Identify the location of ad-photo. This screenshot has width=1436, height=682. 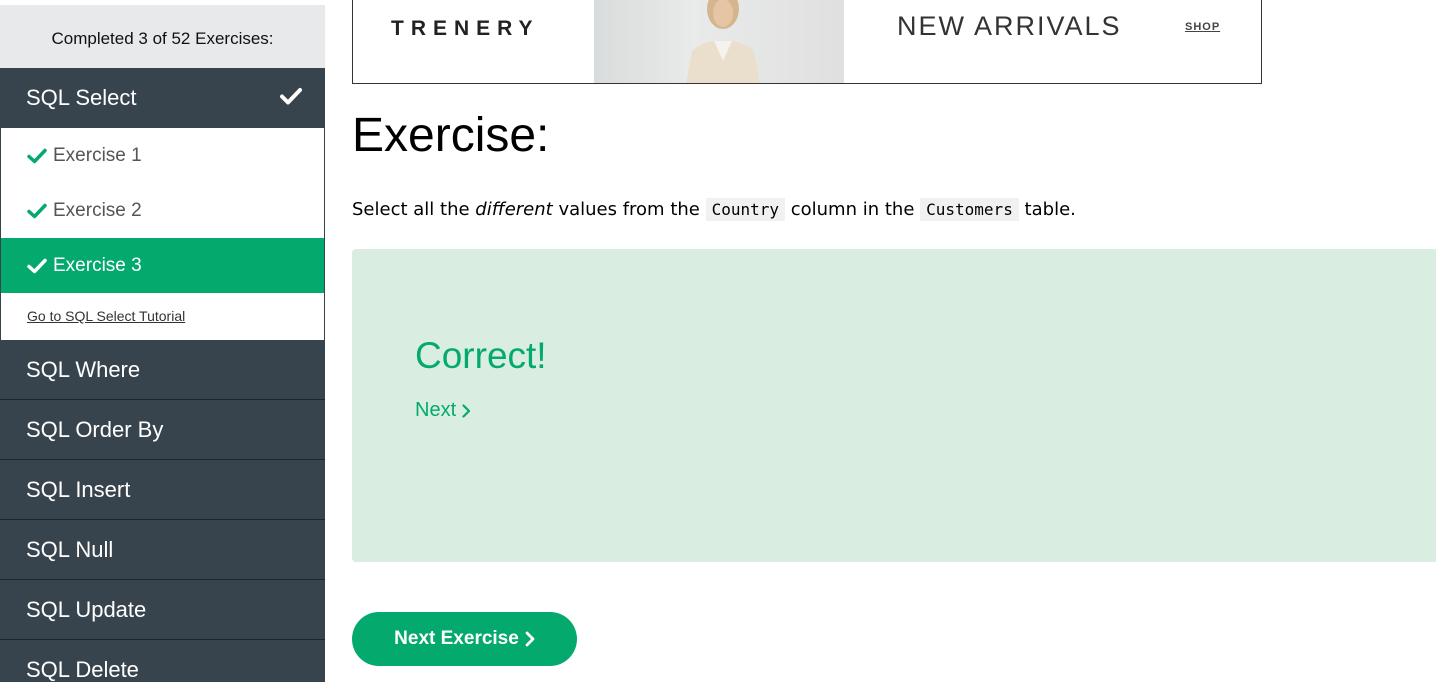
(719, 41).